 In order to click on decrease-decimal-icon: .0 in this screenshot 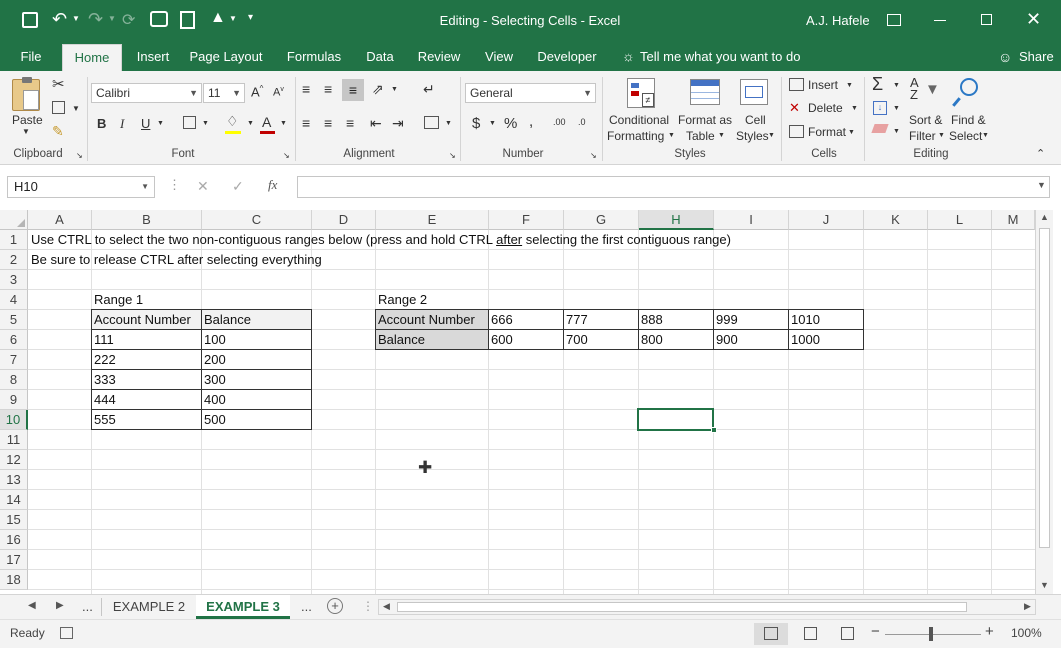, I will do `click(582, 122)`.